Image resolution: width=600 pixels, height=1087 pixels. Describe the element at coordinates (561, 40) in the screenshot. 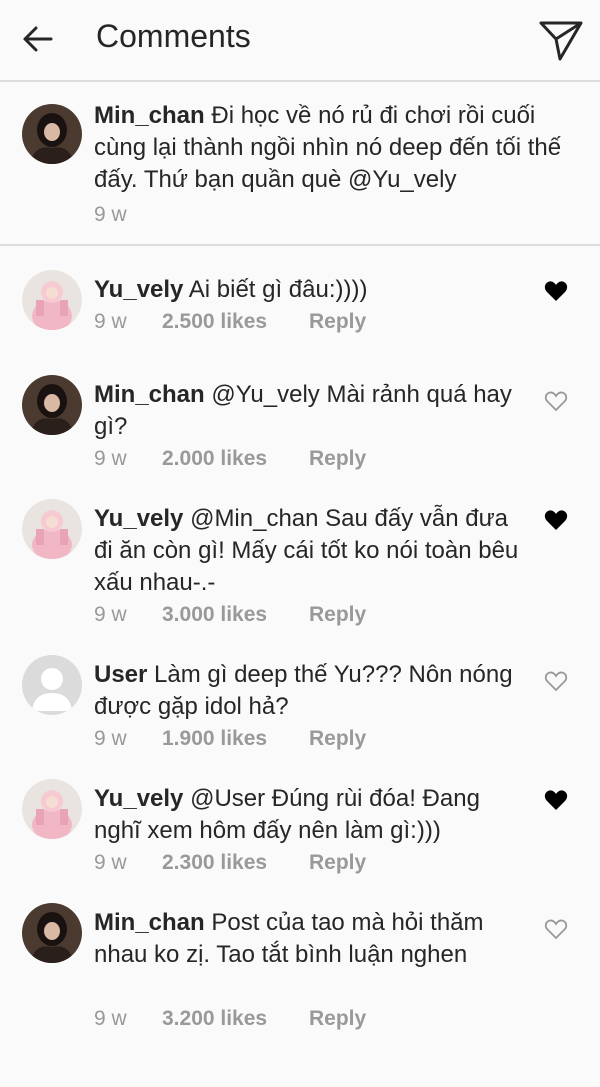

I see `direct-send-icon` at that location.